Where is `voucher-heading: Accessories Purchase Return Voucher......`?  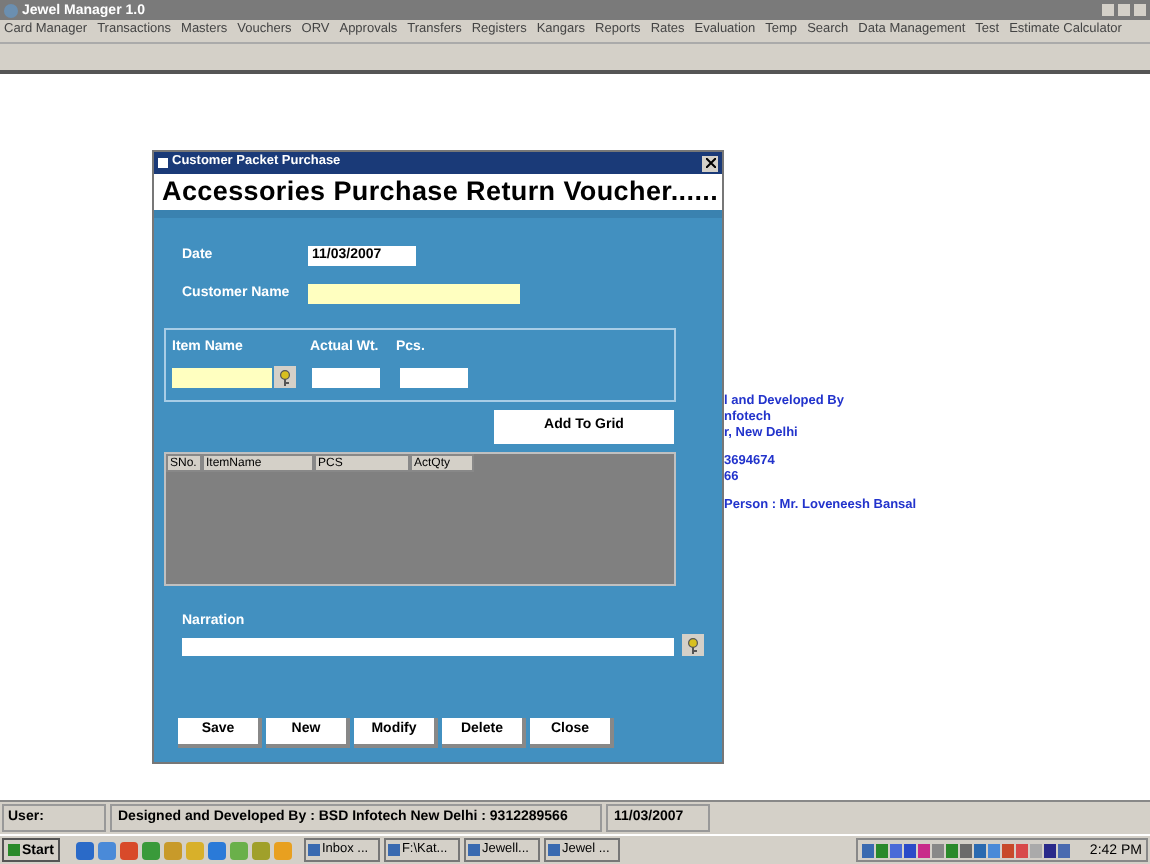 voucher-heading: Accessories Purchase Return Voucher...... is located at coordinates (440, 192).